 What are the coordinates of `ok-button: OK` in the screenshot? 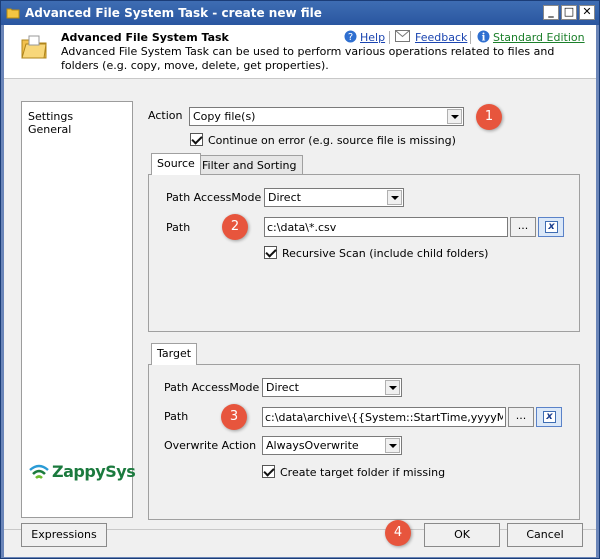 It's located at (462, 535).